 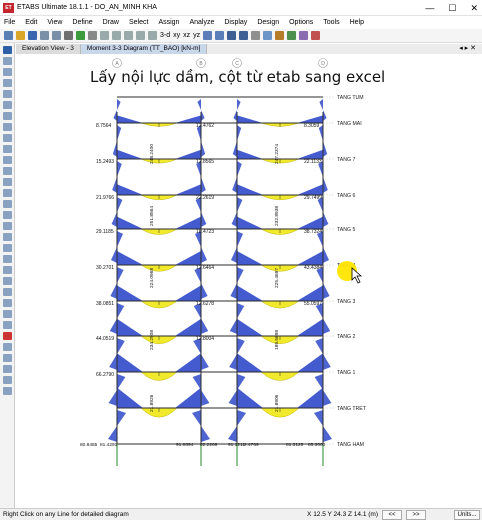 I want to click on draw-opening-icon, so click(x=7, y=138).